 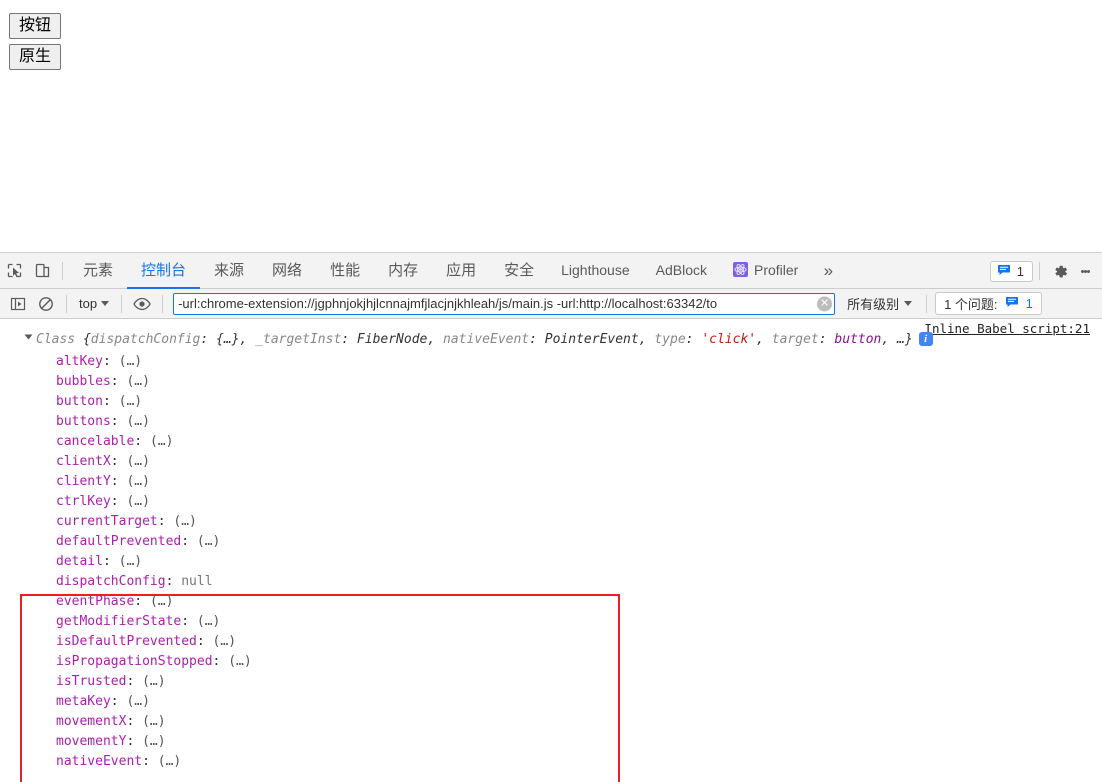 What do you see at coordinates (681, 271) in the screenshot?
I see `tab-adblock: AdBlock` at bounding box center [681, 271].